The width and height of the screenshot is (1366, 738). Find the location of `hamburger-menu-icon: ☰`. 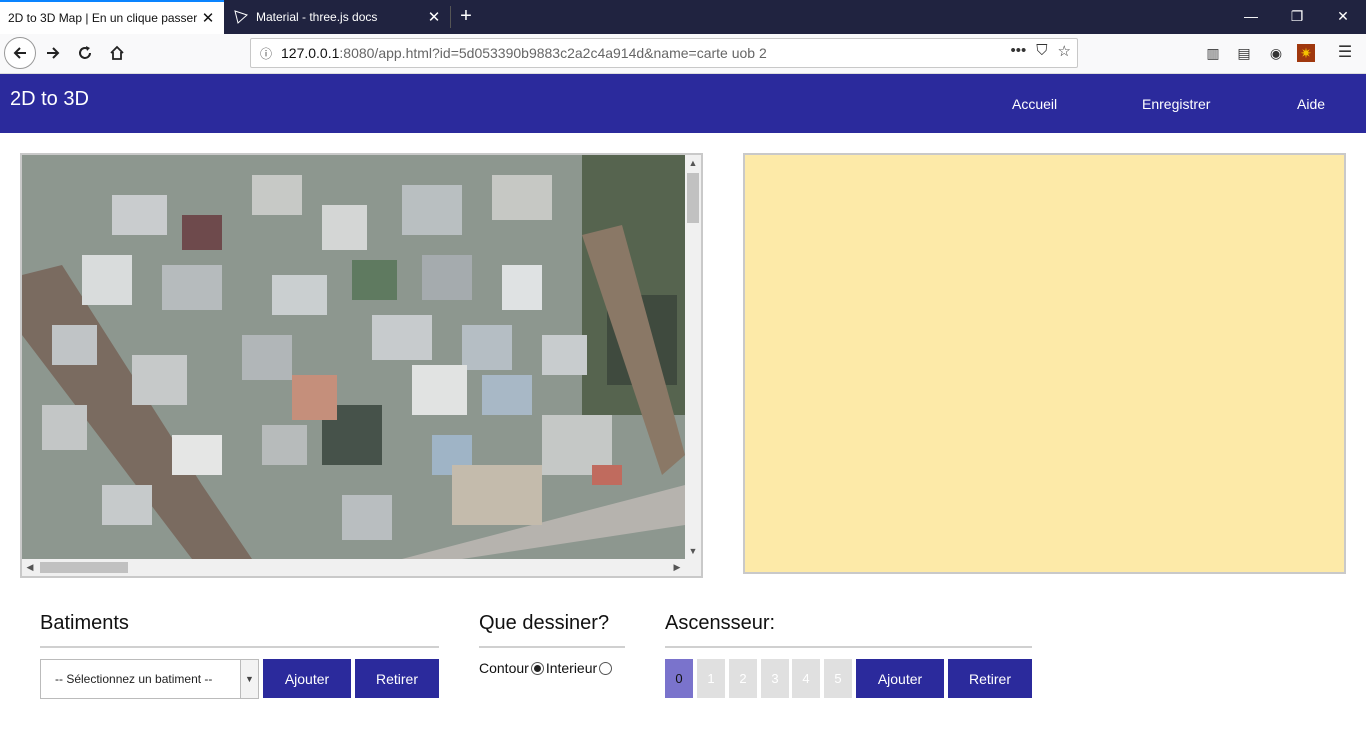

hamburger-menu-icon: ☰ is located at coordinates (1345, 53).